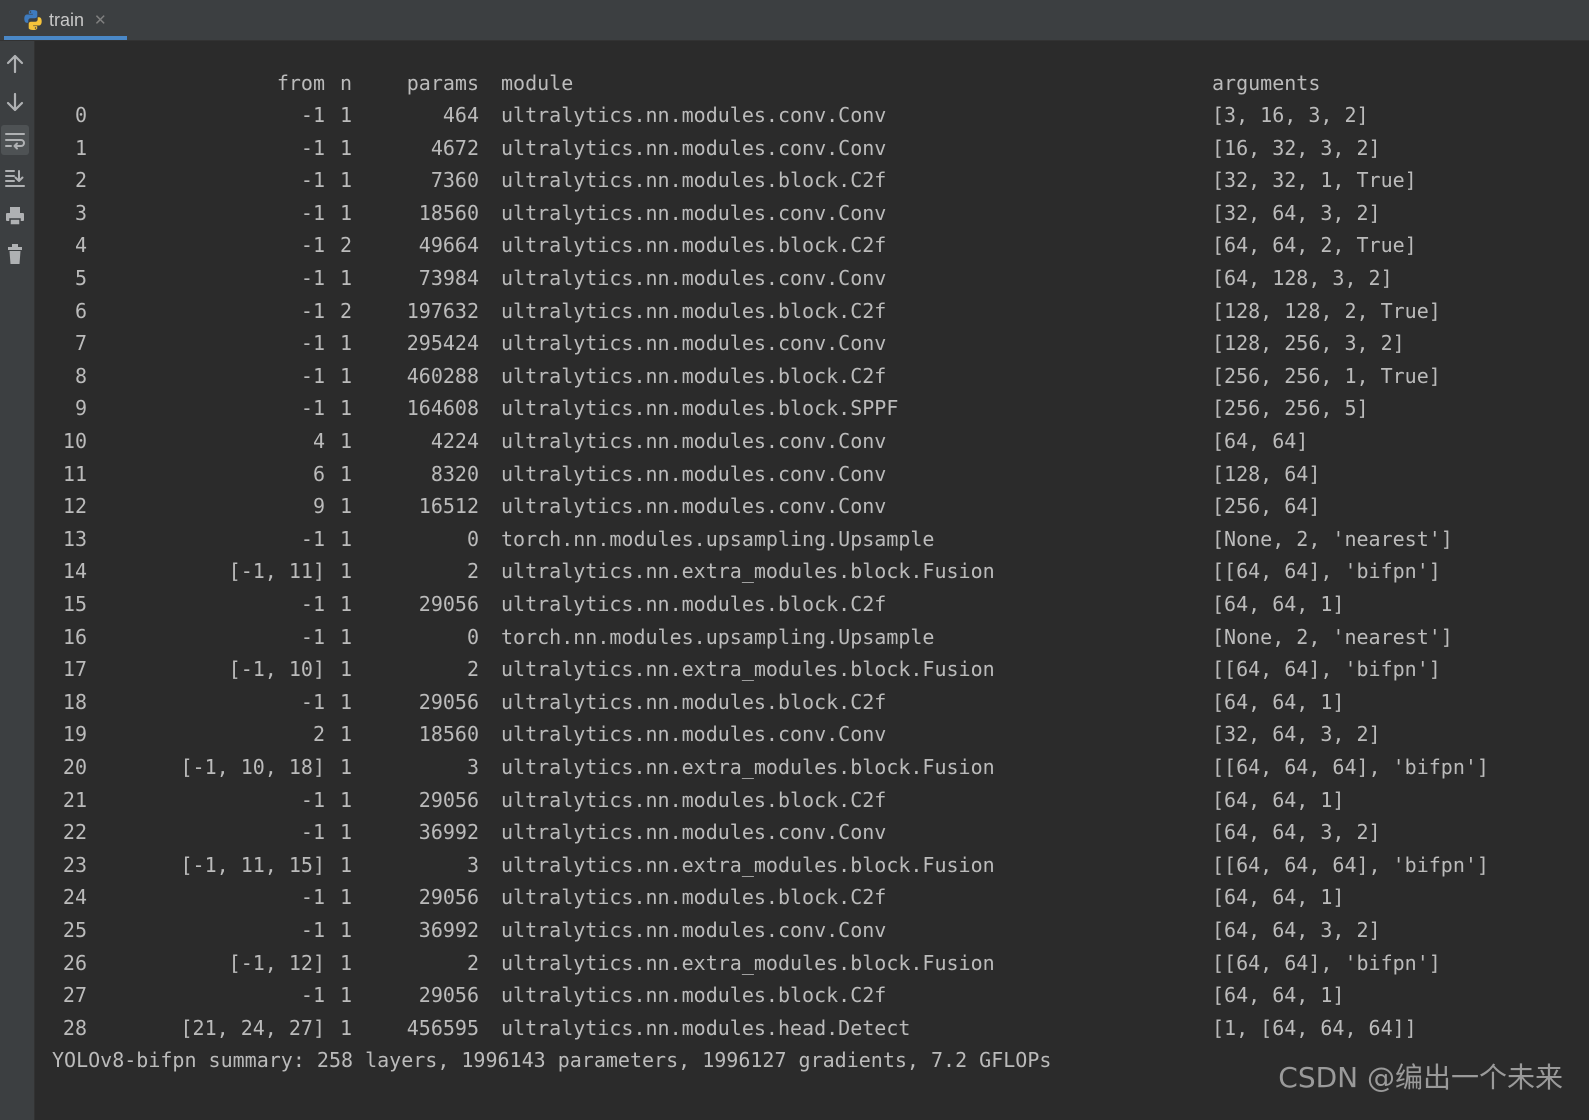  I want to click on row-arguments: [3, 16, 3, 2], so click(1290, 115).